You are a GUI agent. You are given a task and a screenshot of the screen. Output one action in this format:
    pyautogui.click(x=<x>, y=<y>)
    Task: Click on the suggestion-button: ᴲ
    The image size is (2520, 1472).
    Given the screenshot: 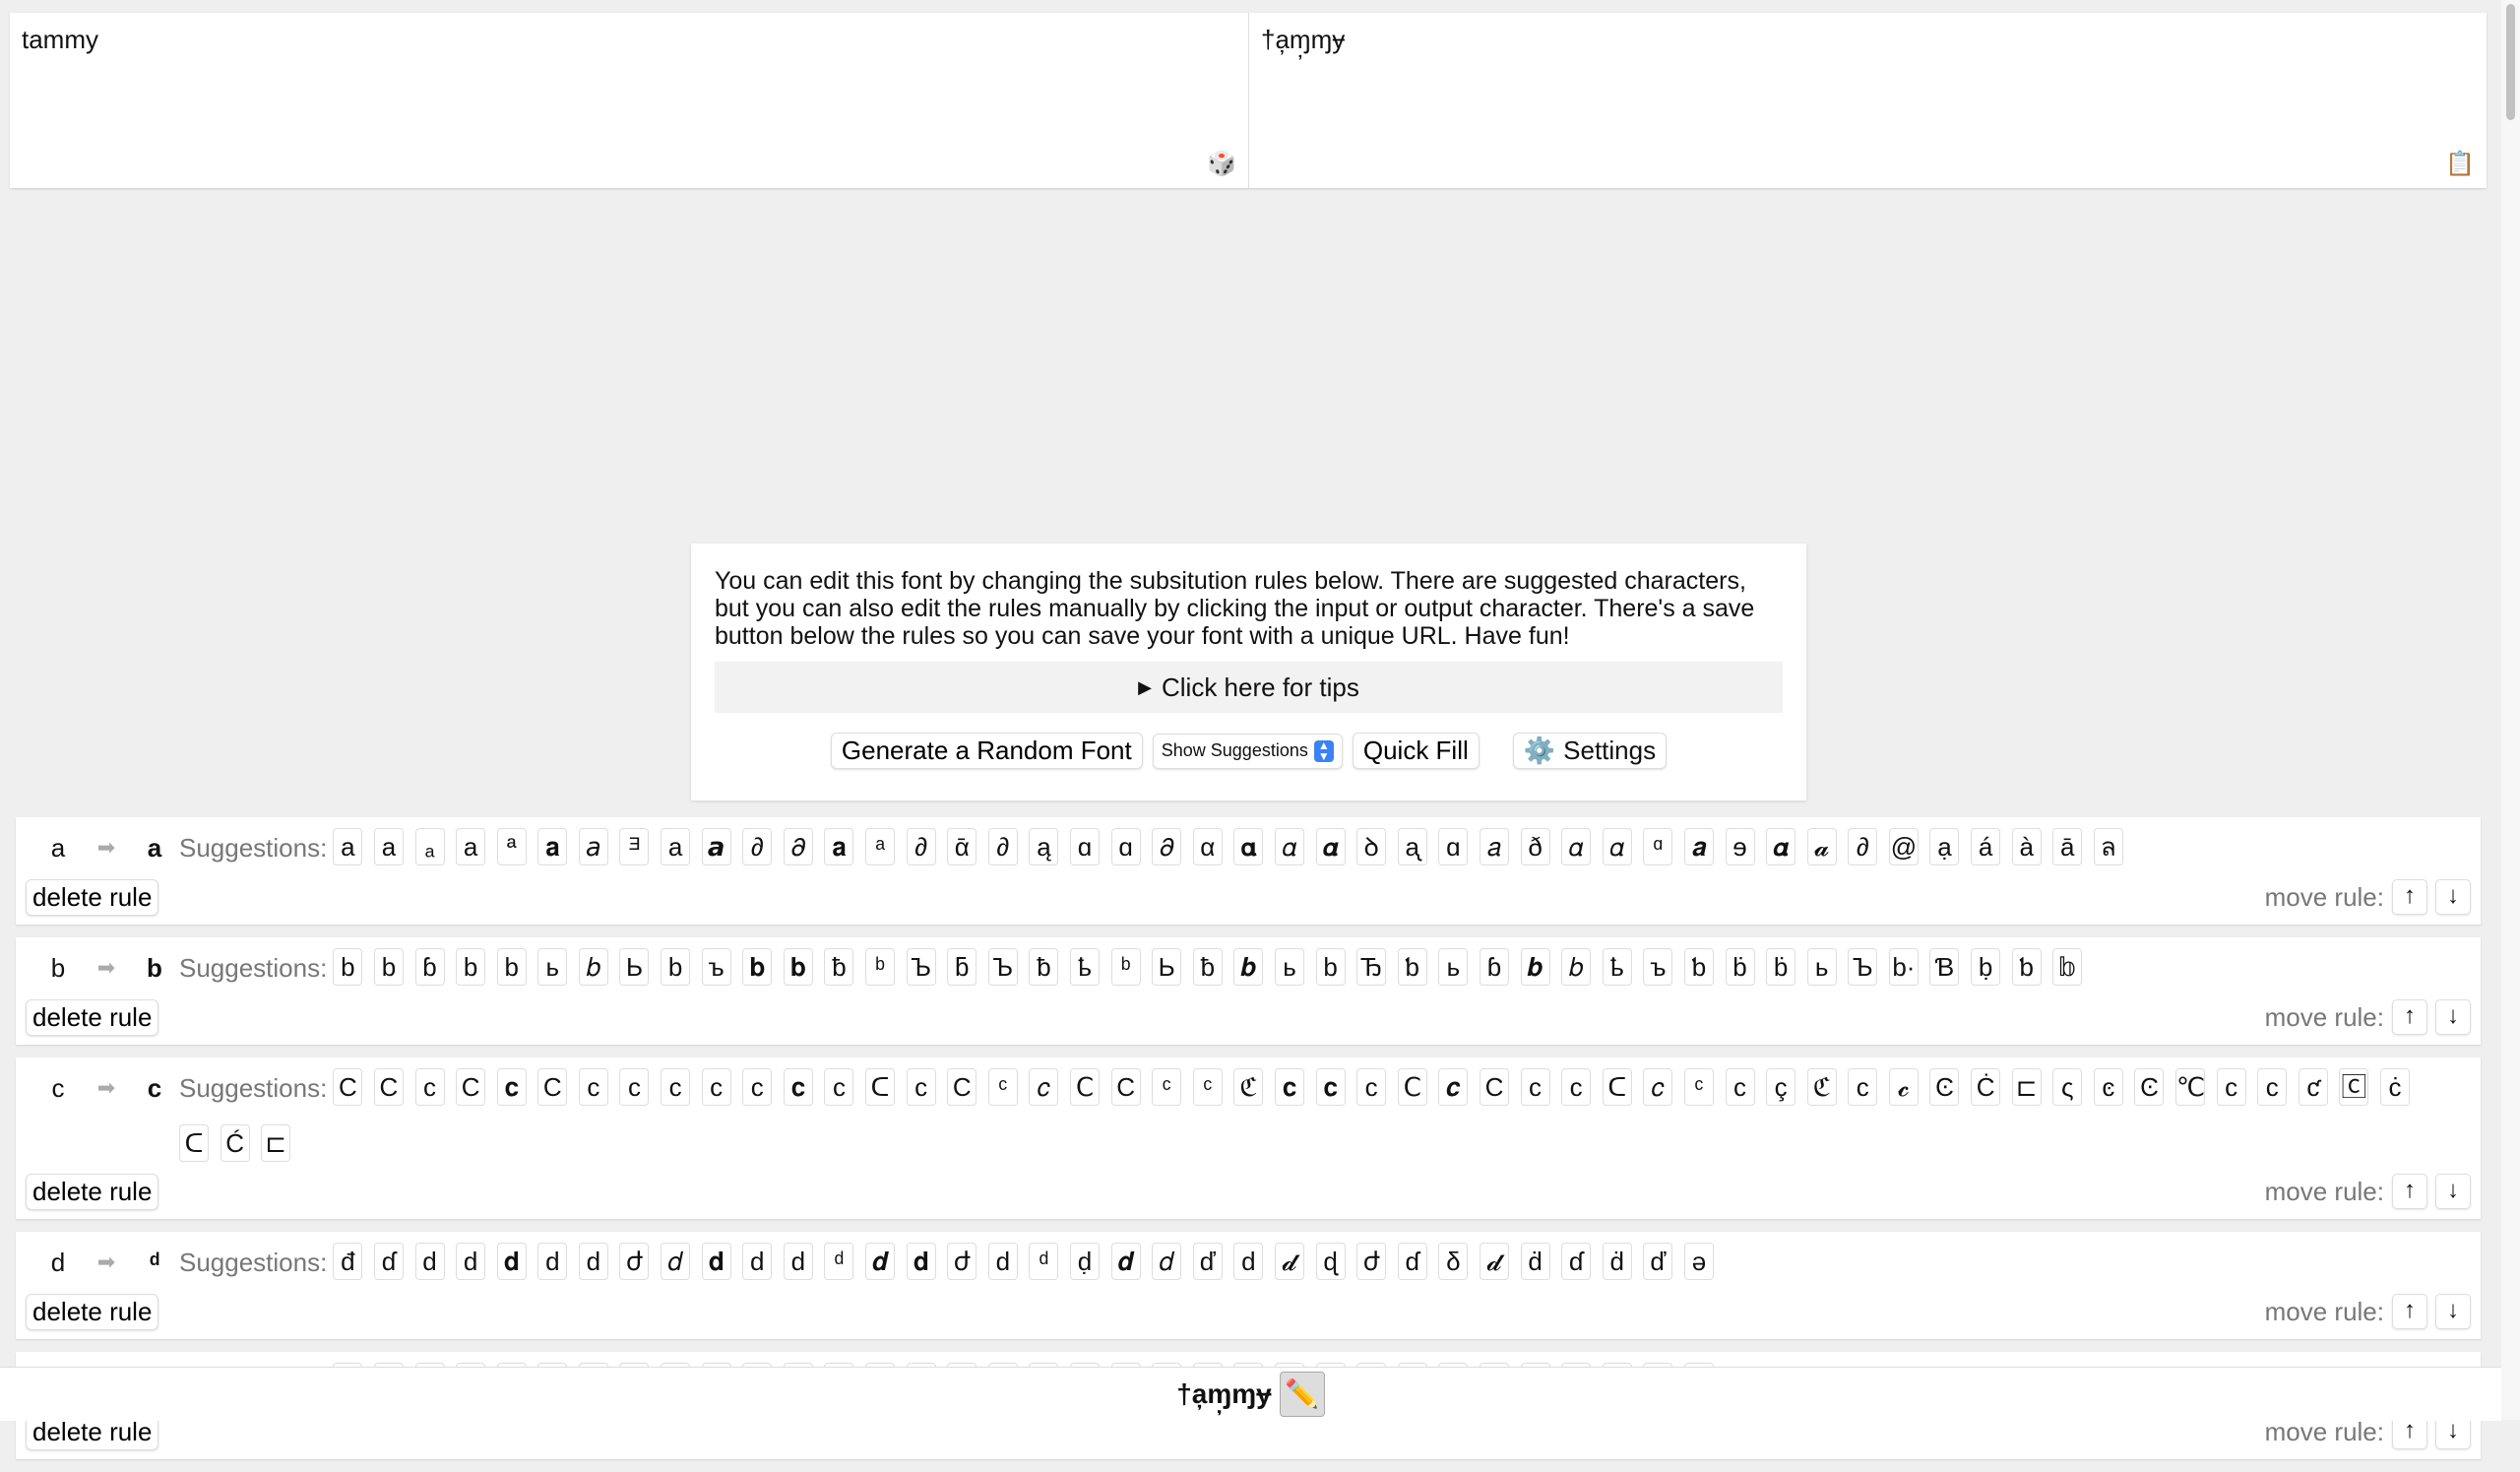 What is the action you would take?
    pyautogui.click(x=634, y=846)
    